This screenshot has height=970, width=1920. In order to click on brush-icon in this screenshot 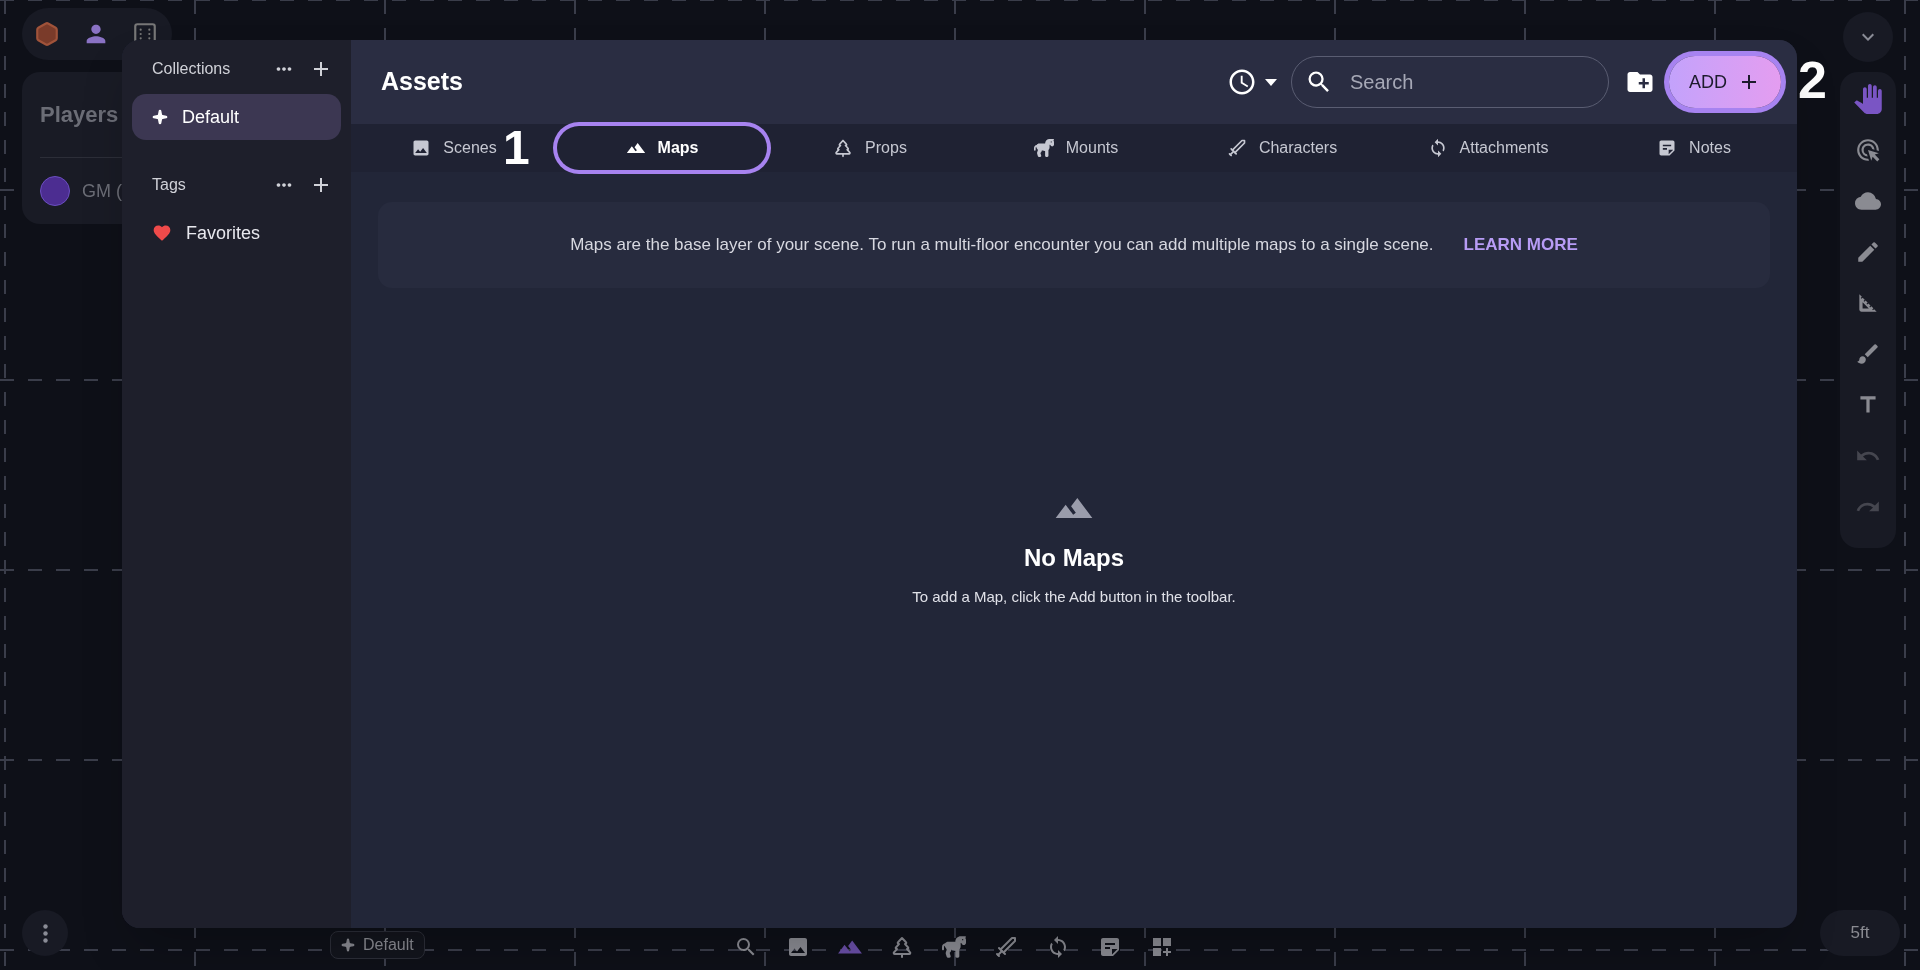, I will do `click(1868, 354)`.